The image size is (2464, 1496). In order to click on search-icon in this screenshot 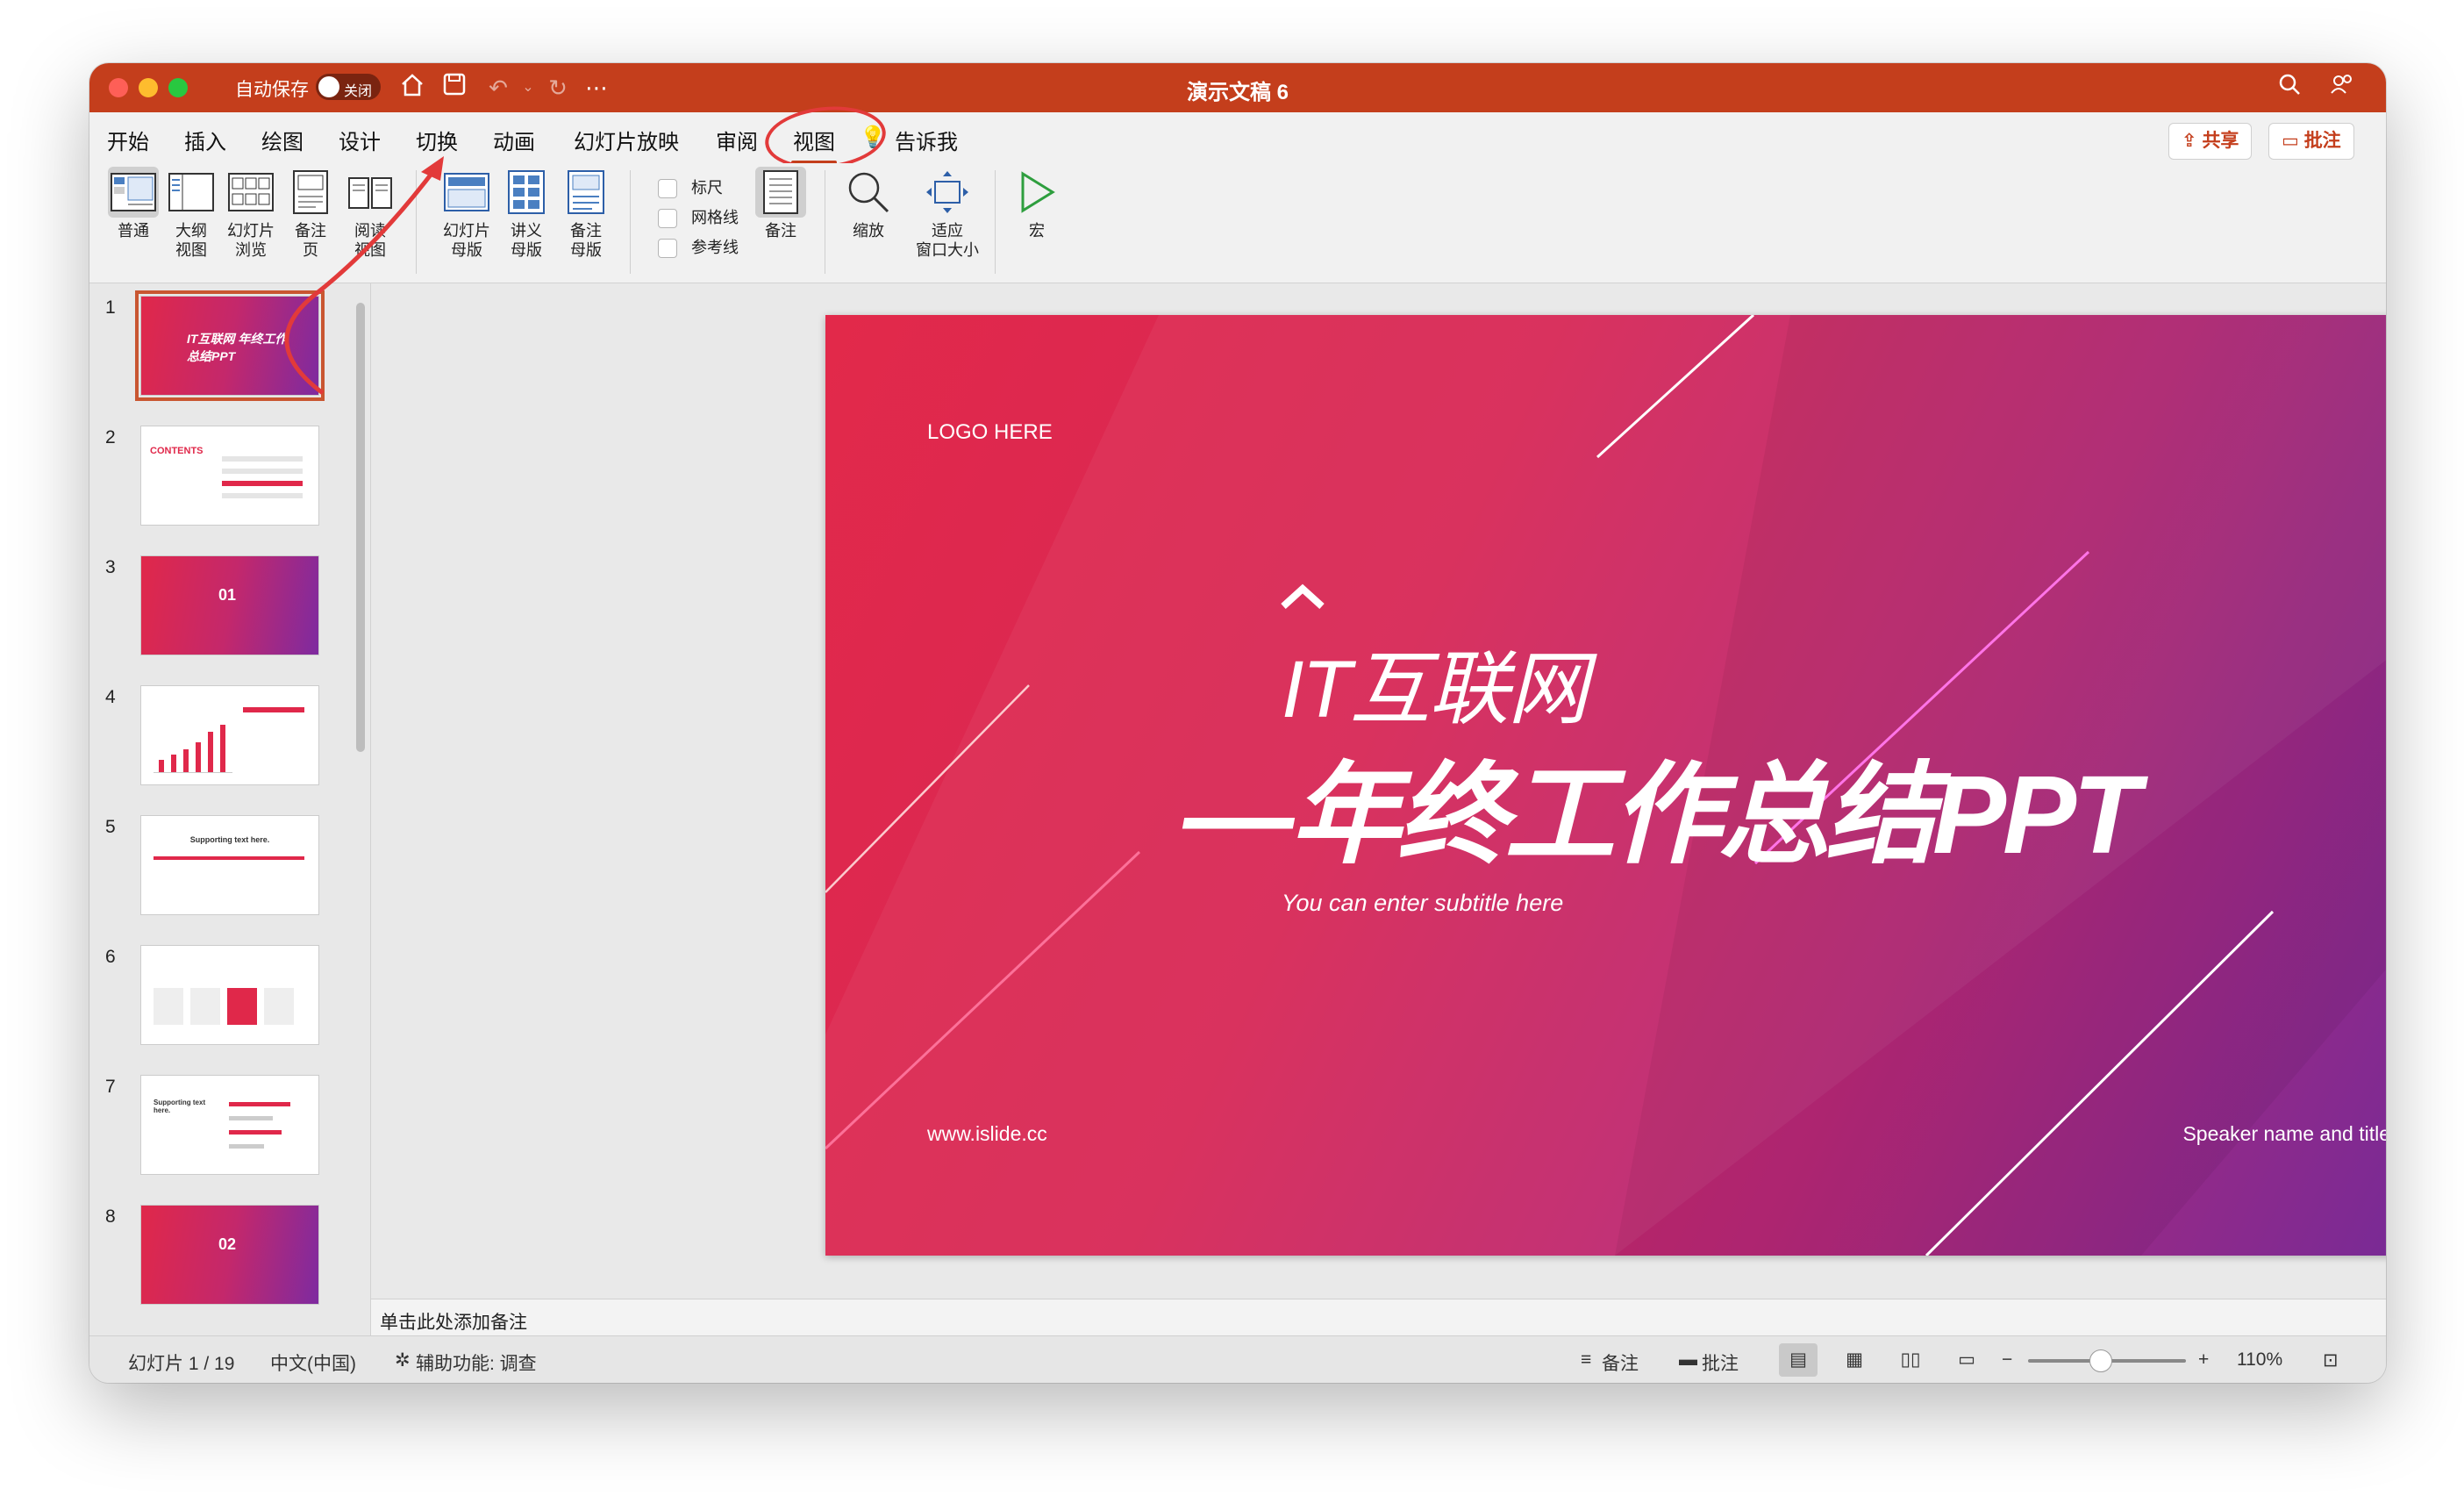, I will do `click(2289, 88)`.